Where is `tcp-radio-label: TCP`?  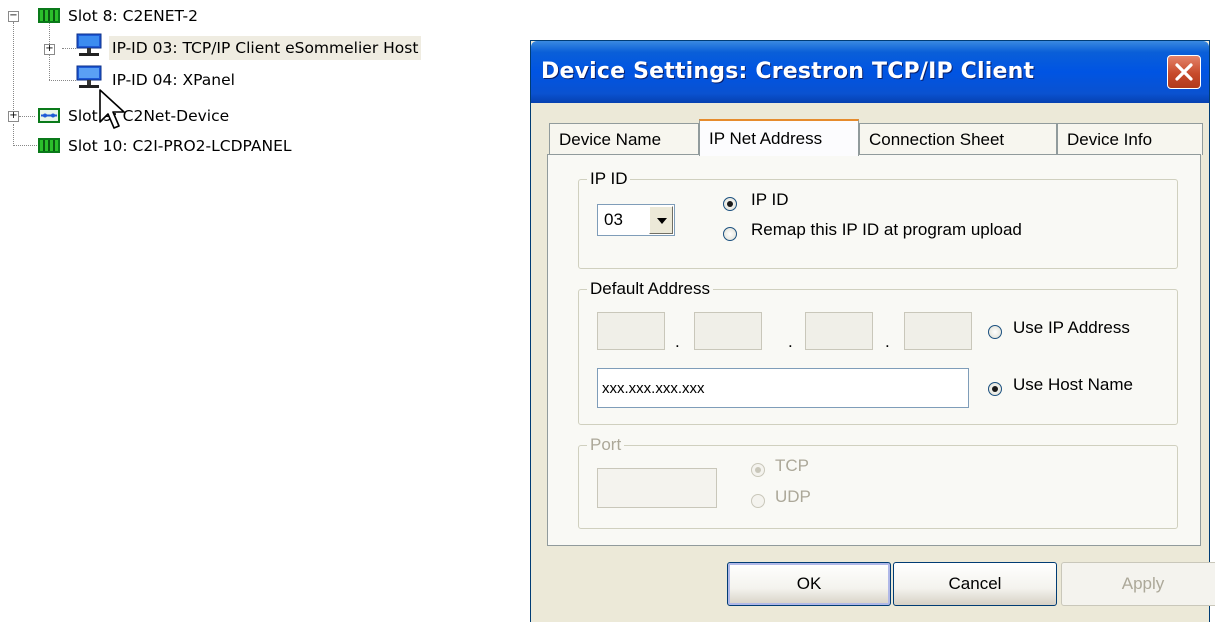 tcp-radio-label: TCP is located at coordinates (792, 465).